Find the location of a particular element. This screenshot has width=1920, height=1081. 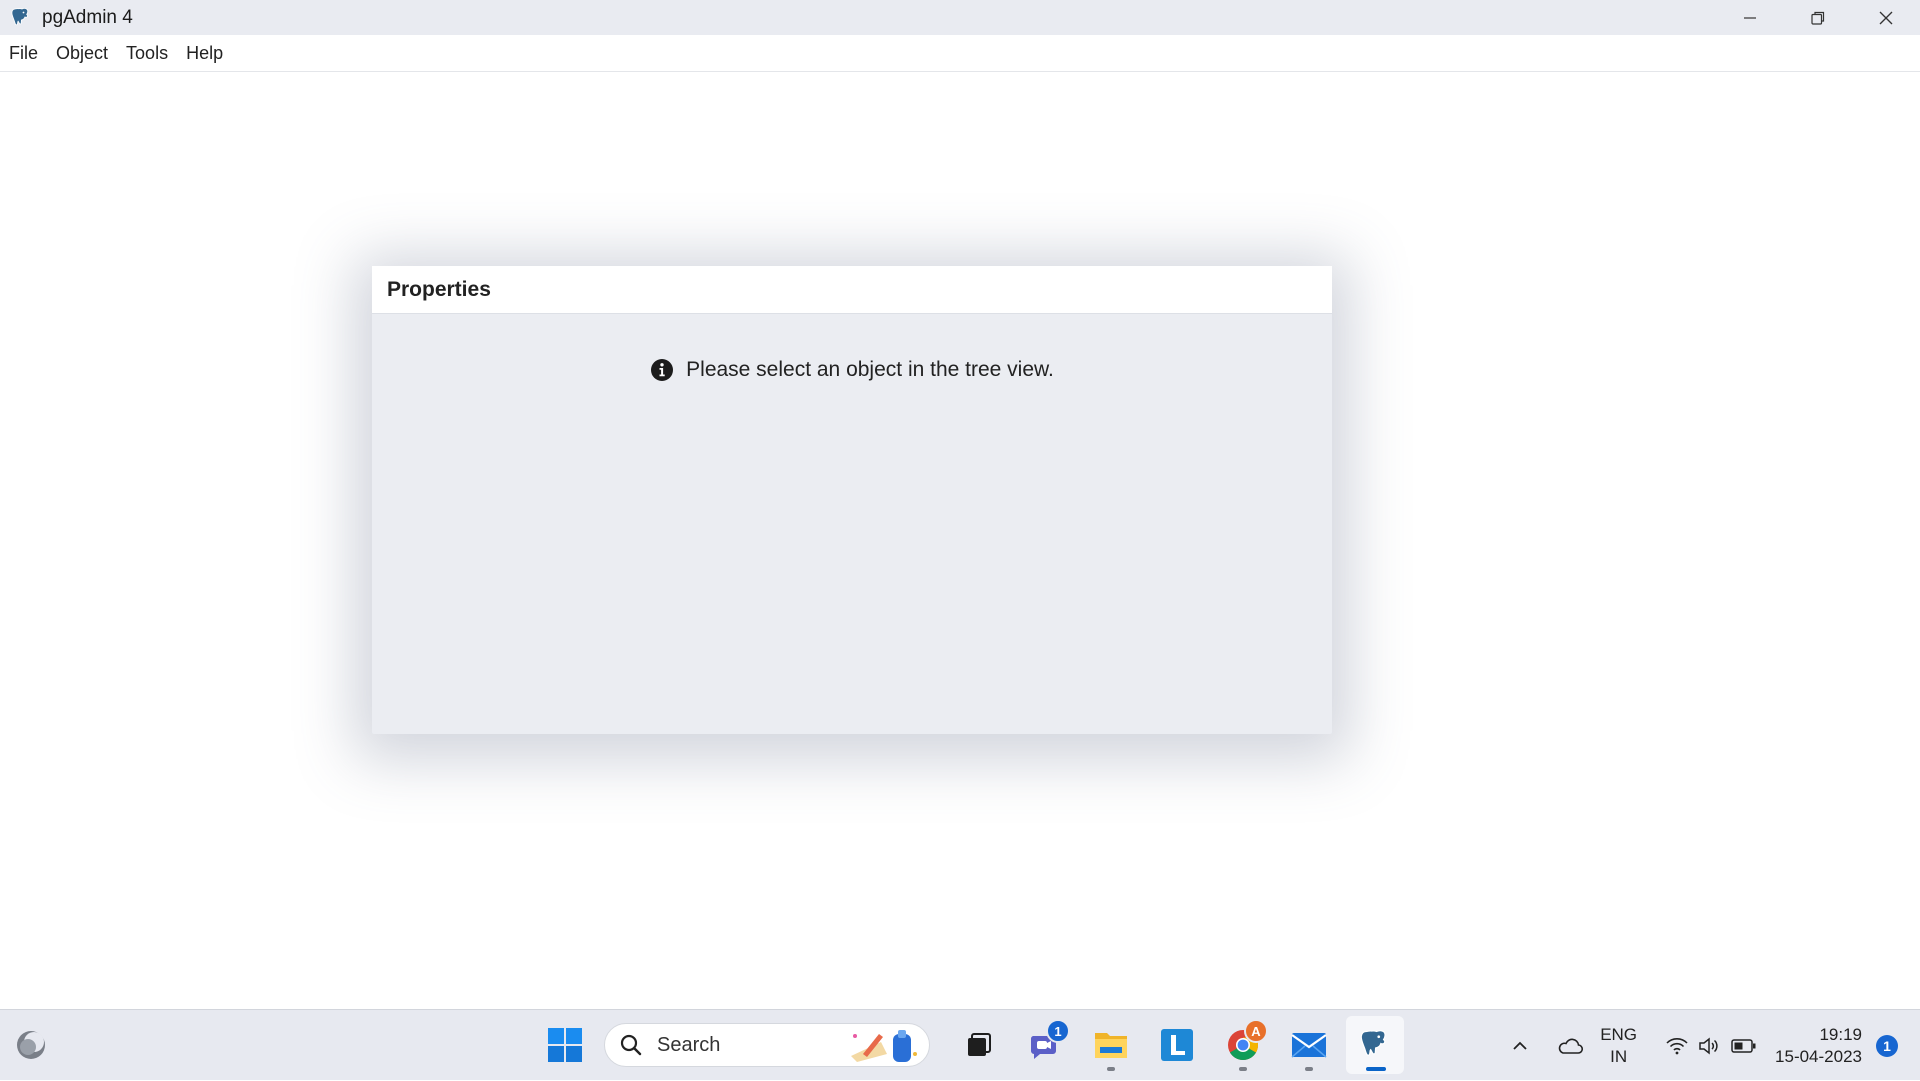

menu-object: Object is located at coordinates (82, 53).